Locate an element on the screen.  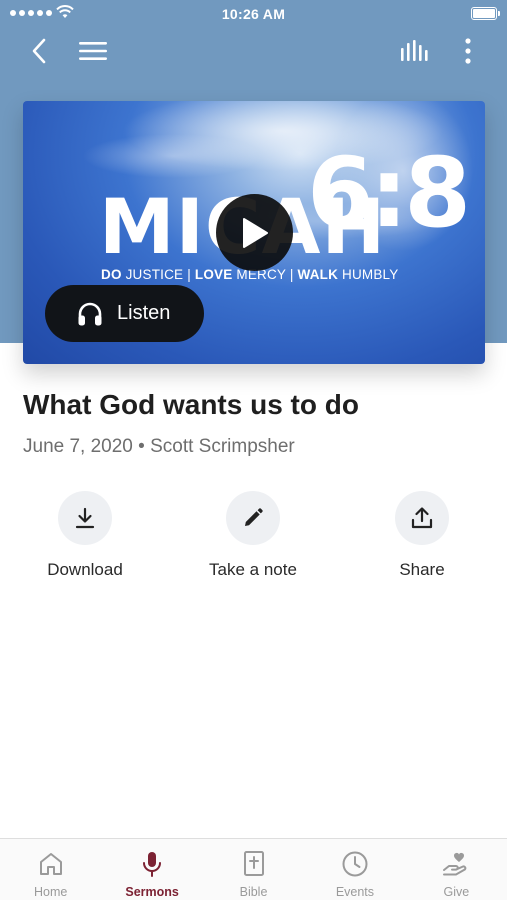
status-bar: 10:26 AM is located at coordinates (253, 14).